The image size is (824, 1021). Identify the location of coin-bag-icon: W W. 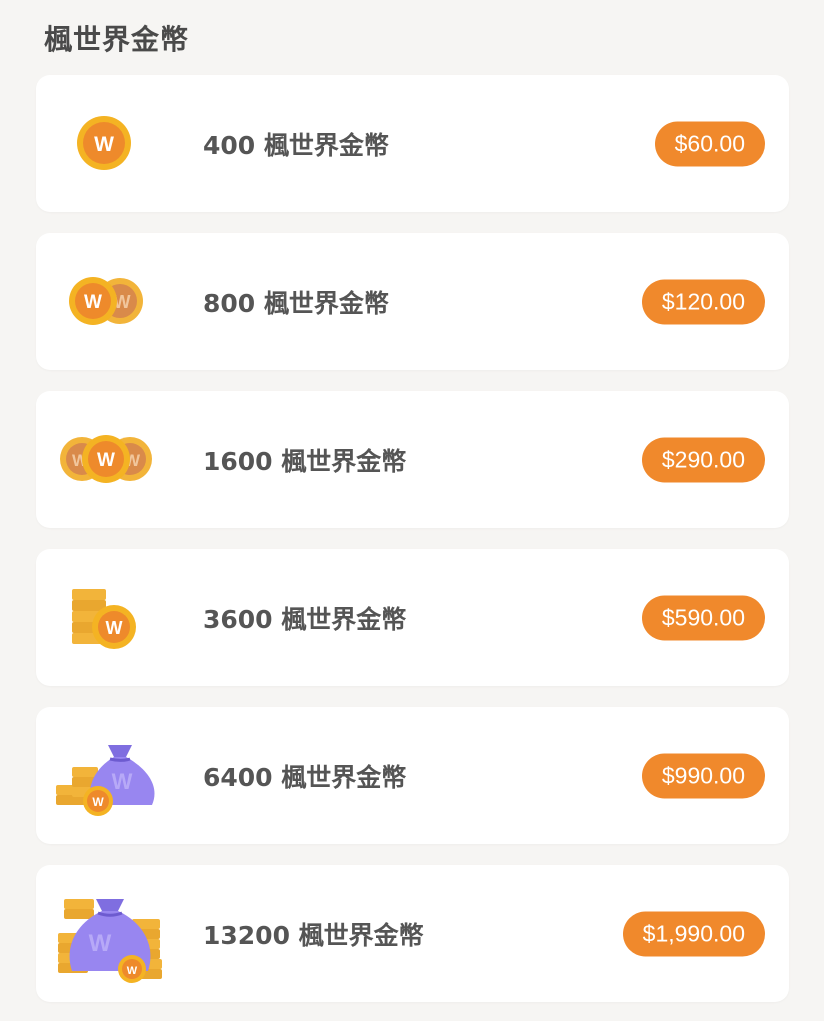
(106, 775).